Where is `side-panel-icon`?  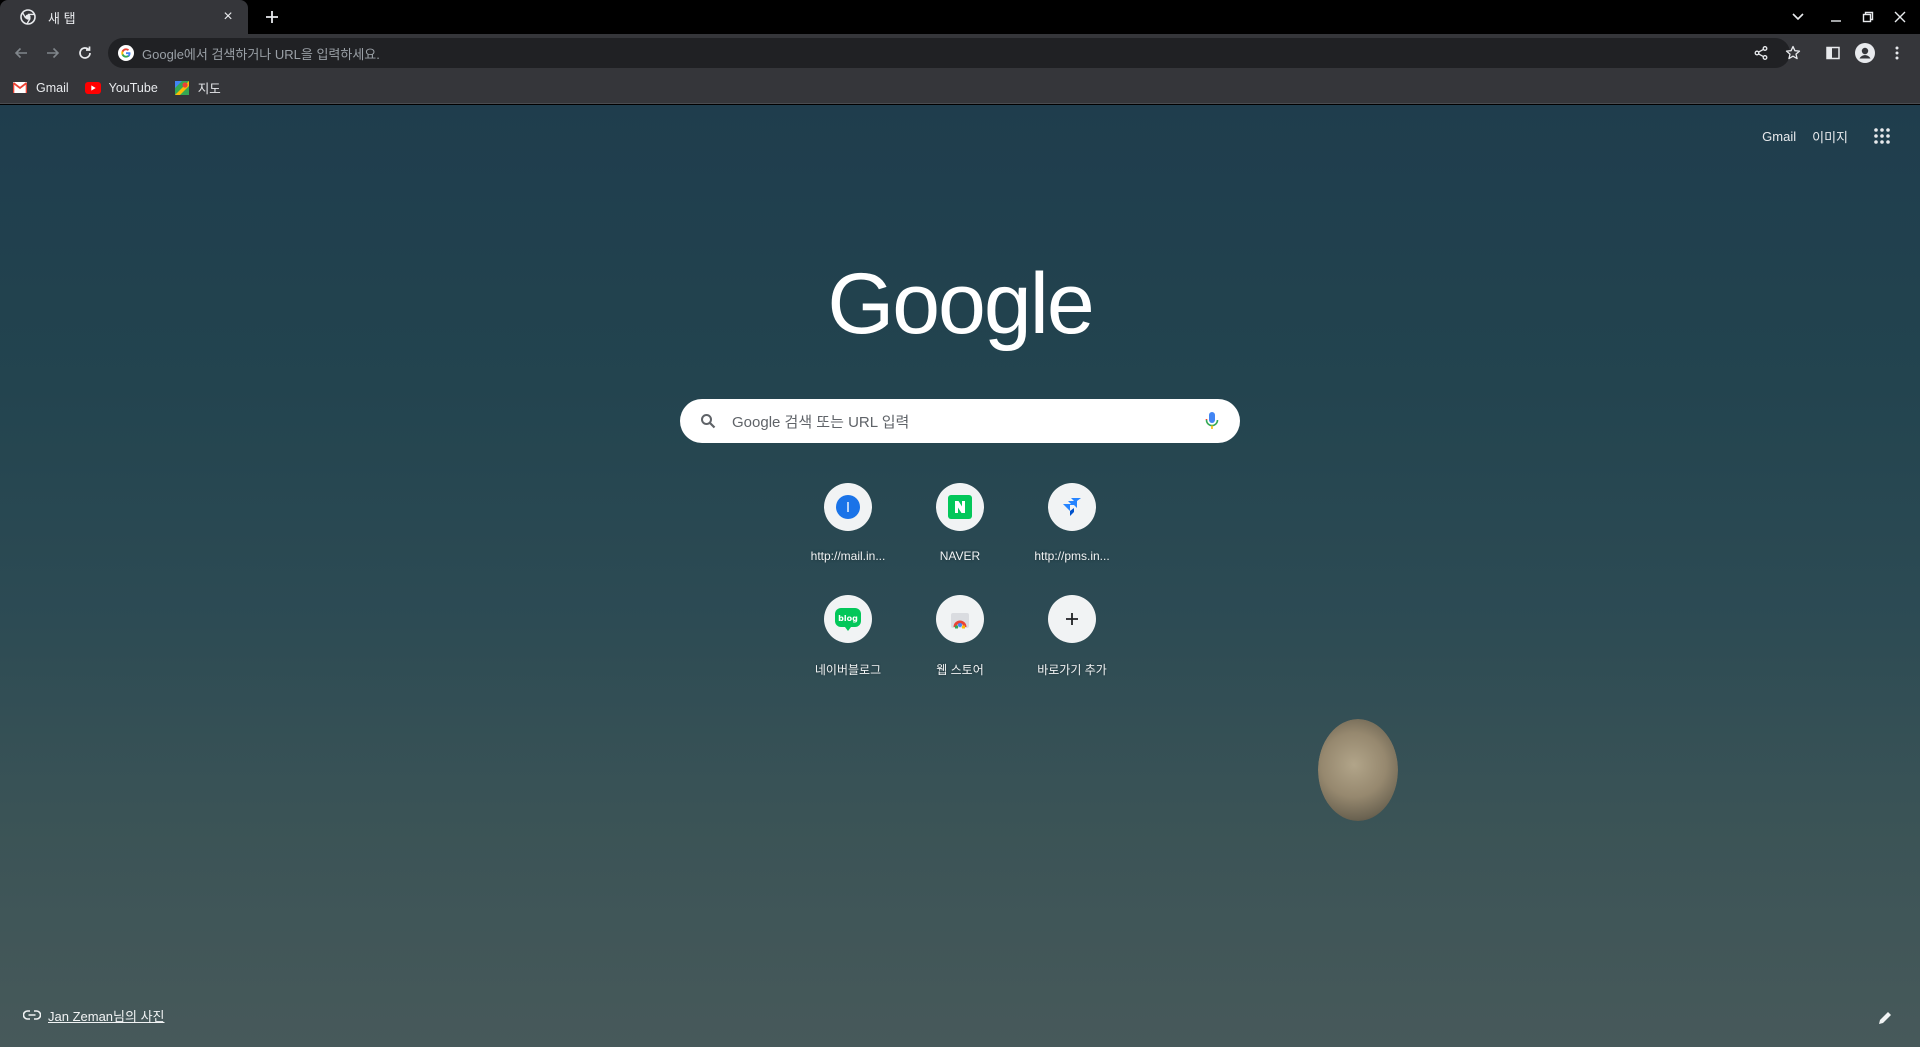 side-panel-icon is located at coordinates (1833, 53).